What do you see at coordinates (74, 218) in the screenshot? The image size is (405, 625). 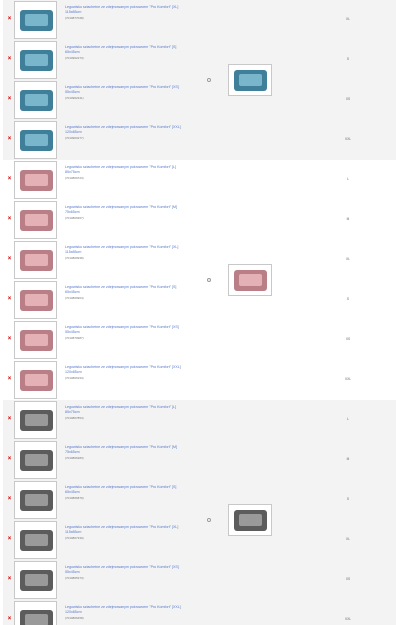 I see `product-sku: (7010869367)` at bounding box center [74, 218].